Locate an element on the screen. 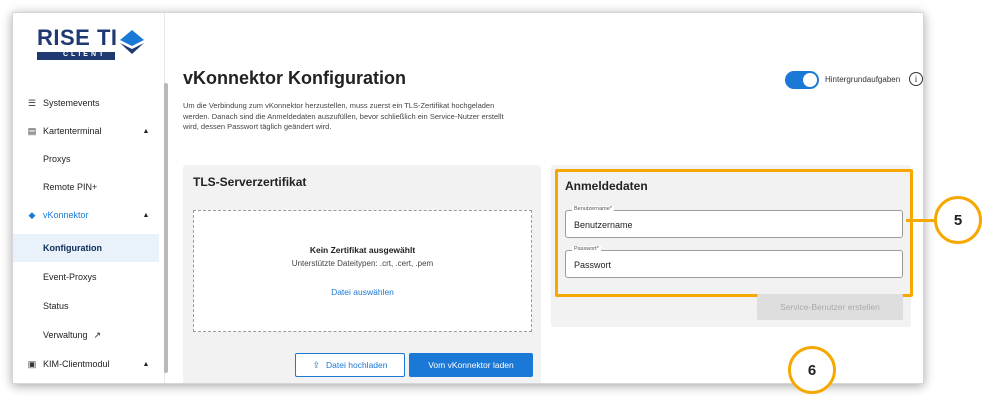 Image resolution: width=986 pixels, height=396 pixels. toggle-label: Hintergrundaufgaben is located at coordinates (863, 79).